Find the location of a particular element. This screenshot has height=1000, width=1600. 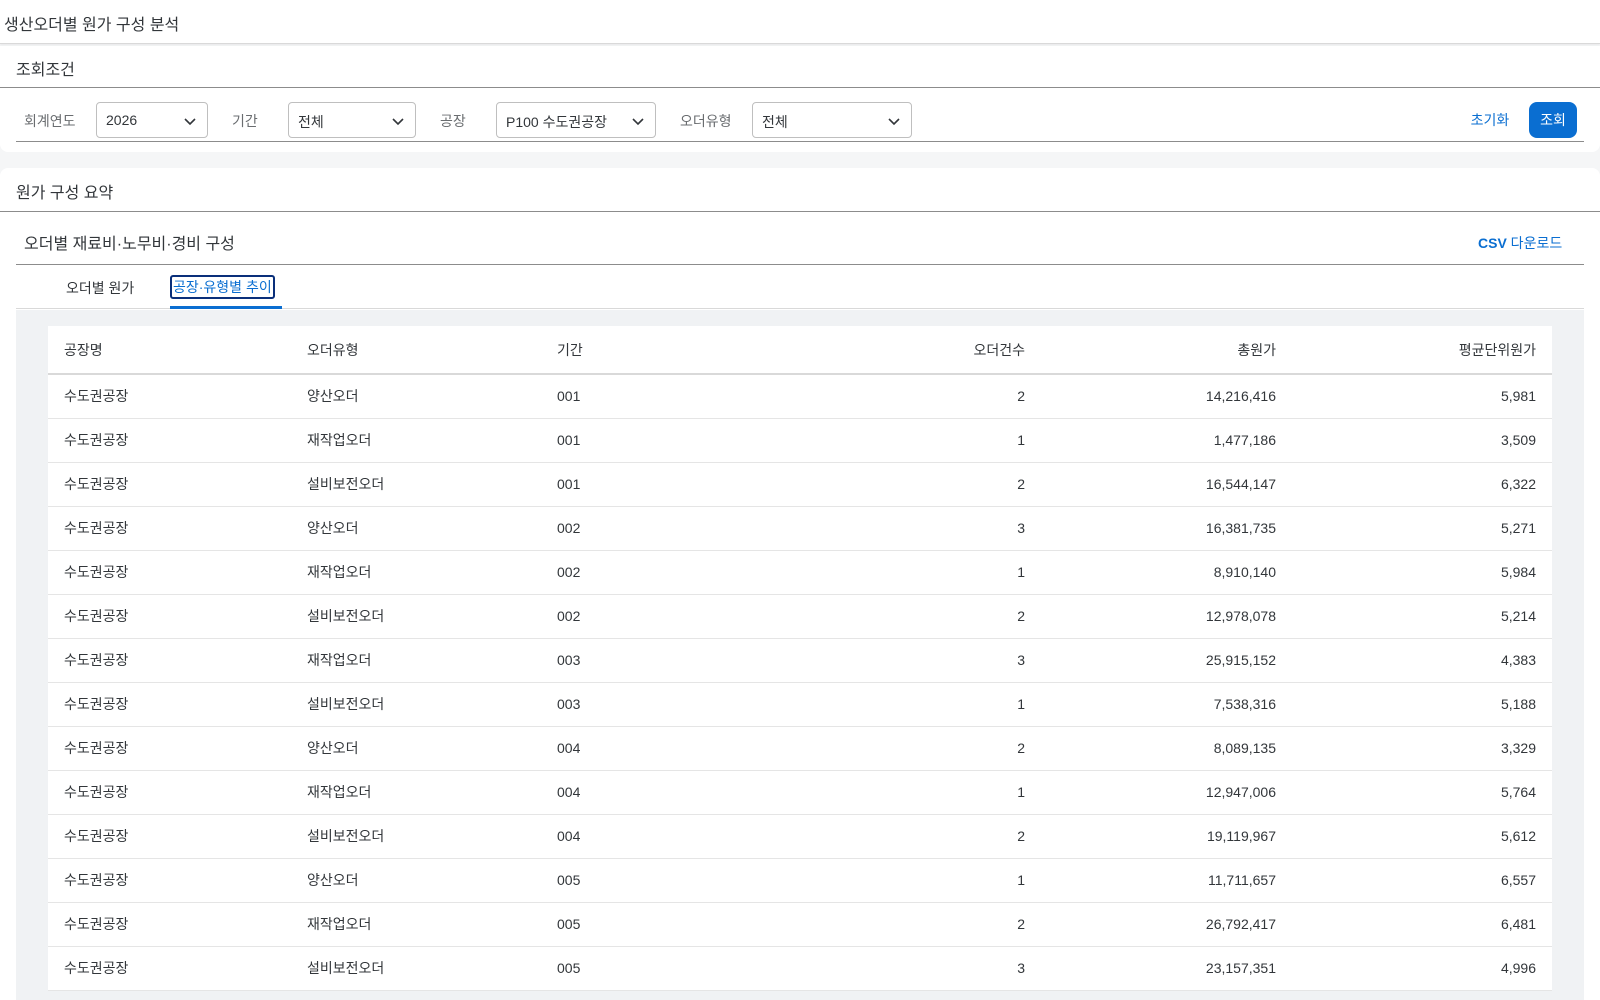

column-header-order-type: 오더유형 is located at coordinates (416, 350).